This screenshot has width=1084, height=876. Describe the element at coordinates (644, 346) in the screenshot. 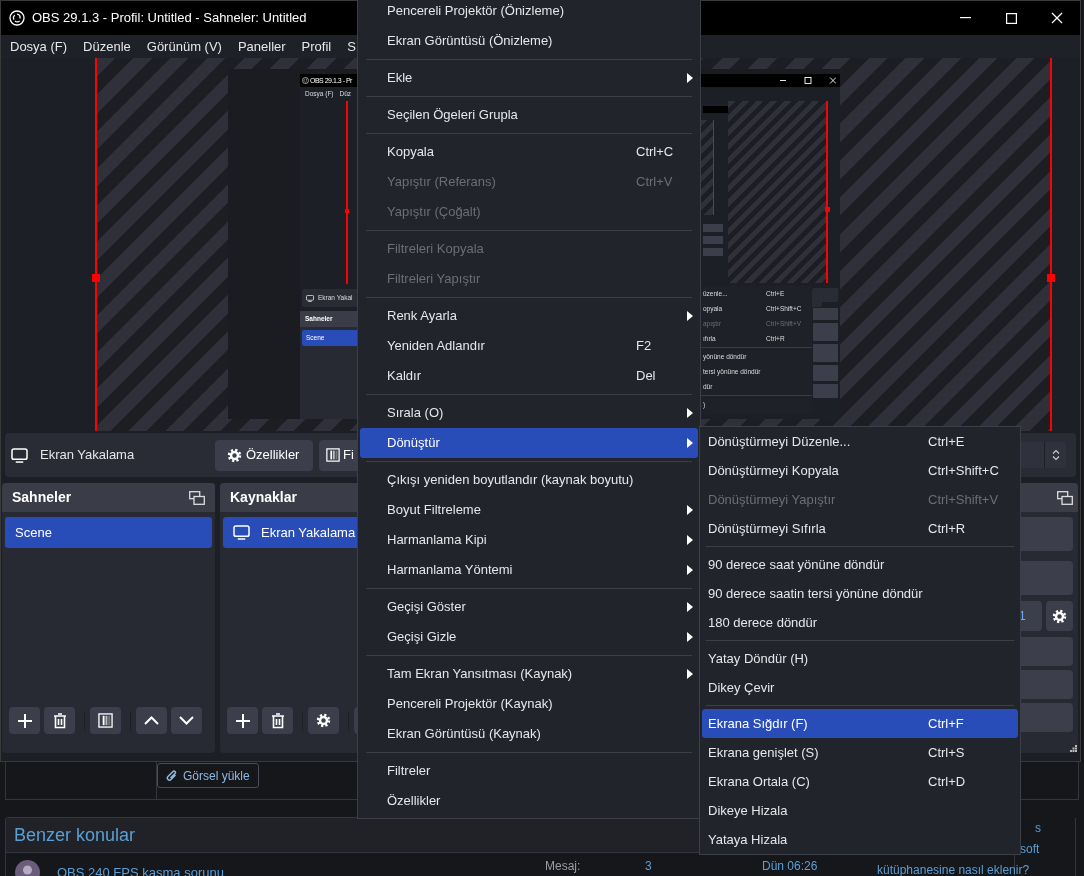

I see `shortcut-label: F2` at that location.